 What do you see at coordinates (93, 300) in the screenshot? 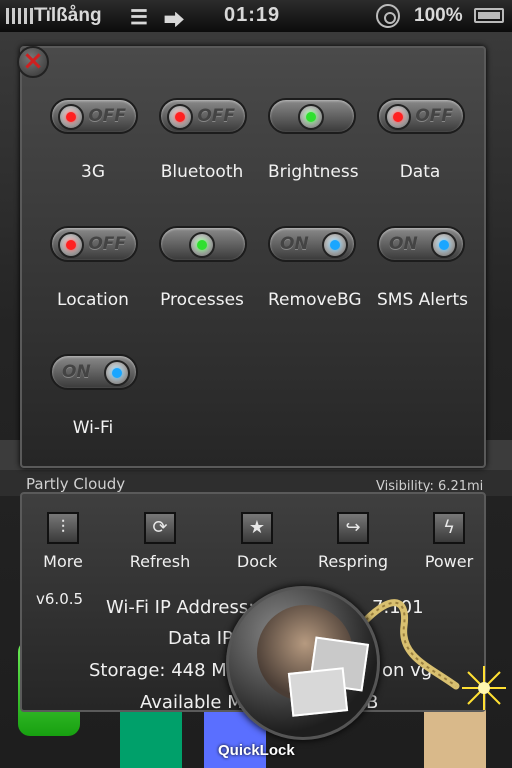
I see `toggle-label: Location` at bounding box center [93, 300].